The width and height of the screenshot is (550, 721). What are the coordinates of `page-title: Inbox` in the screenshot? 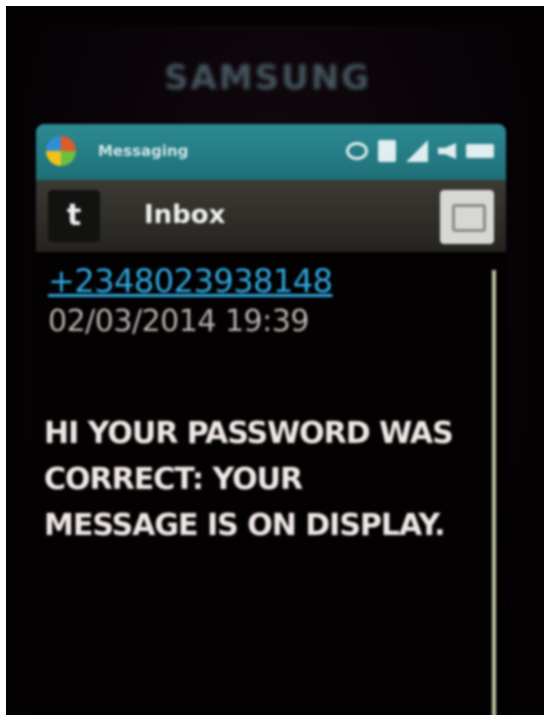 It's located at (185, 215).